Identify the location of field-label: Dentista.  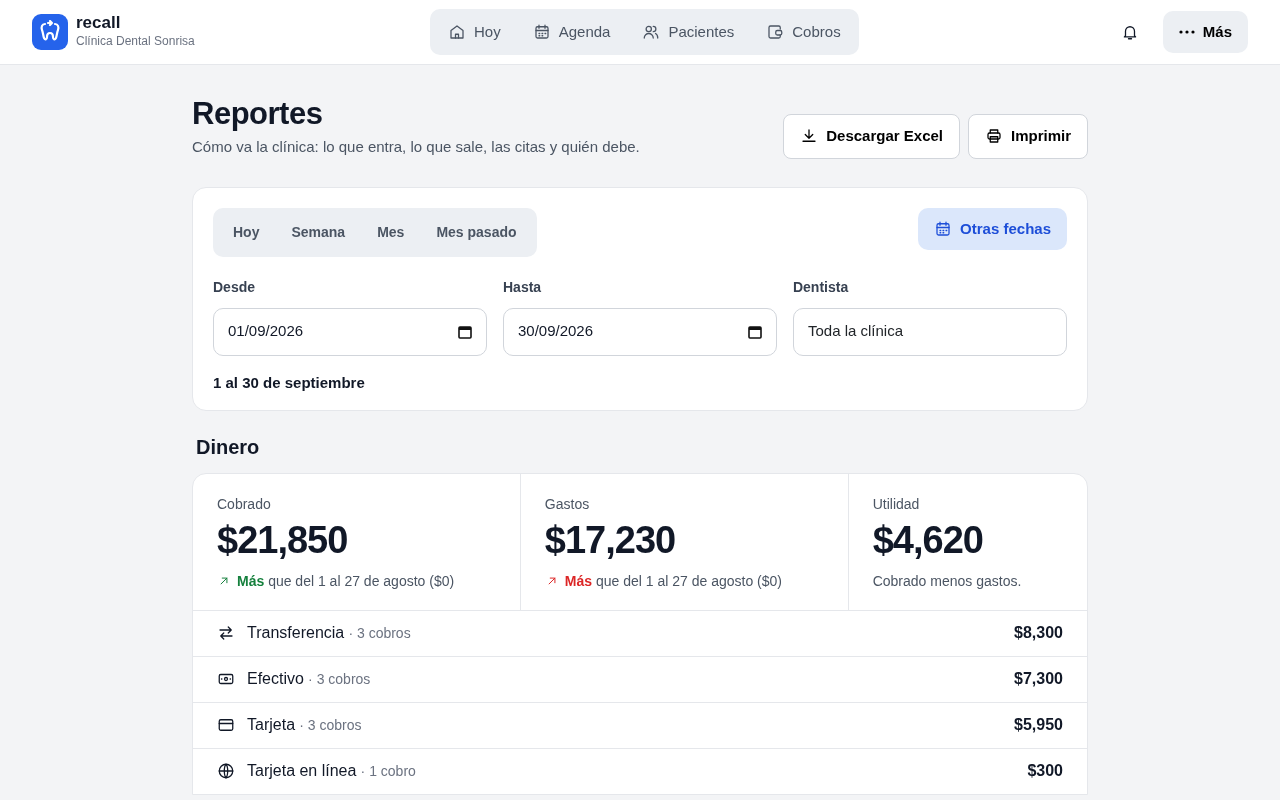
(821, 287).